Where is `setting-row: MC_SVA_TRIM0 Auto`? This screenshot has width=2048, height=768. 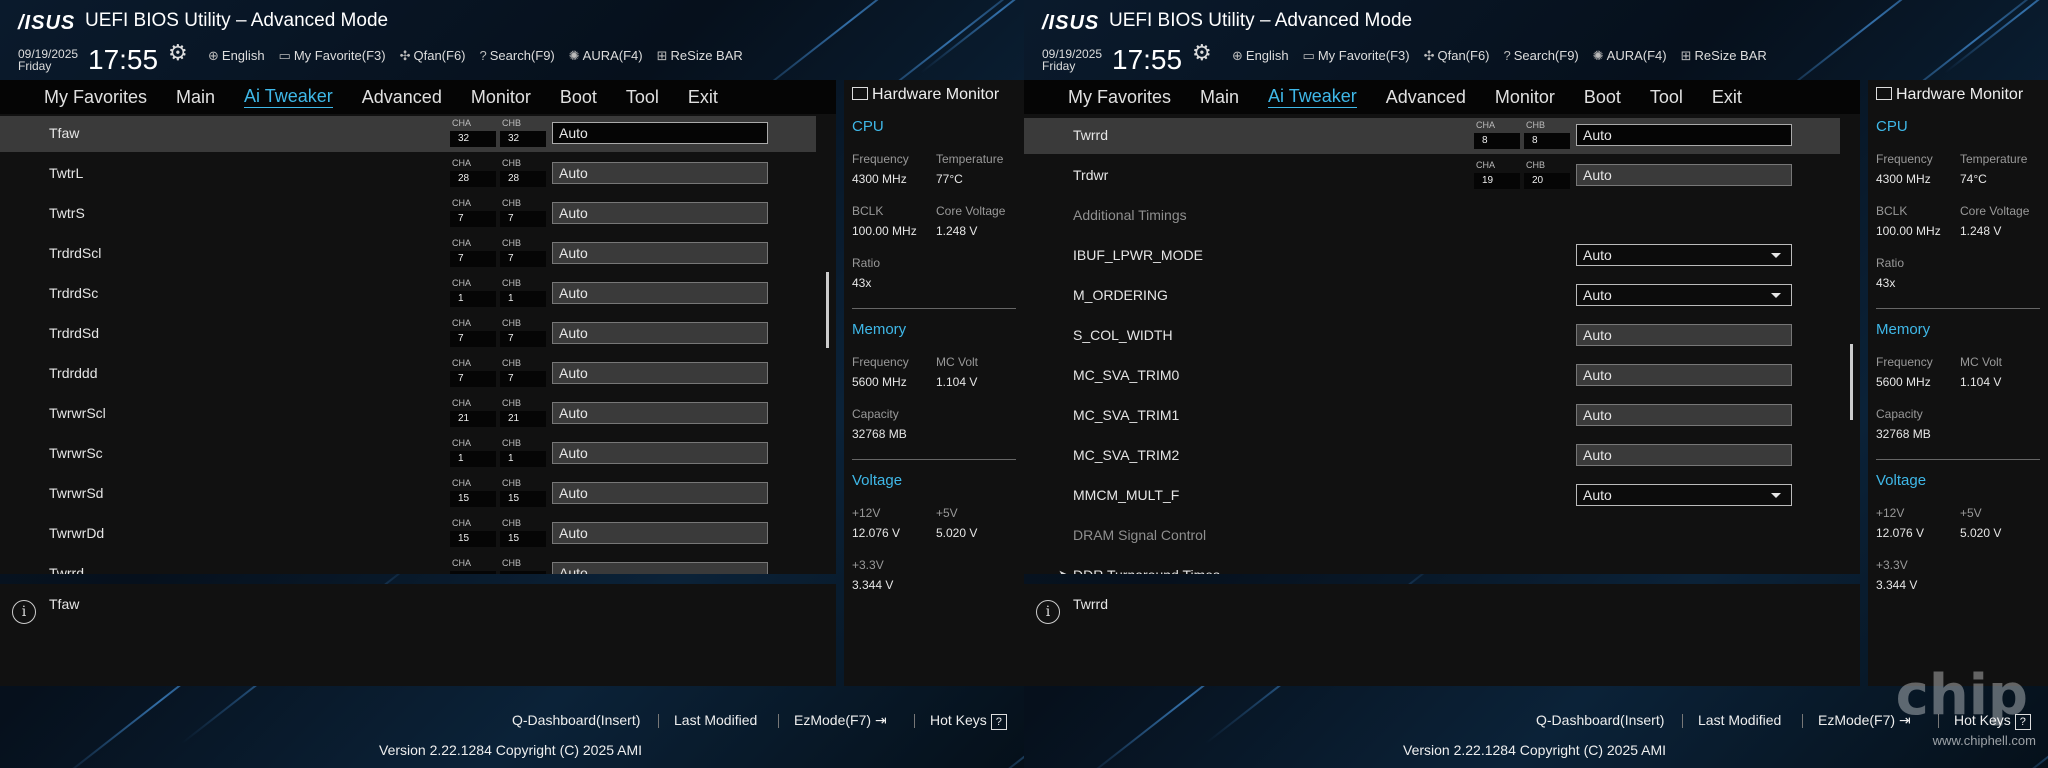 setting-row: MC_SVA_TRIM0 Auto is located at coordinates (1432, 376).